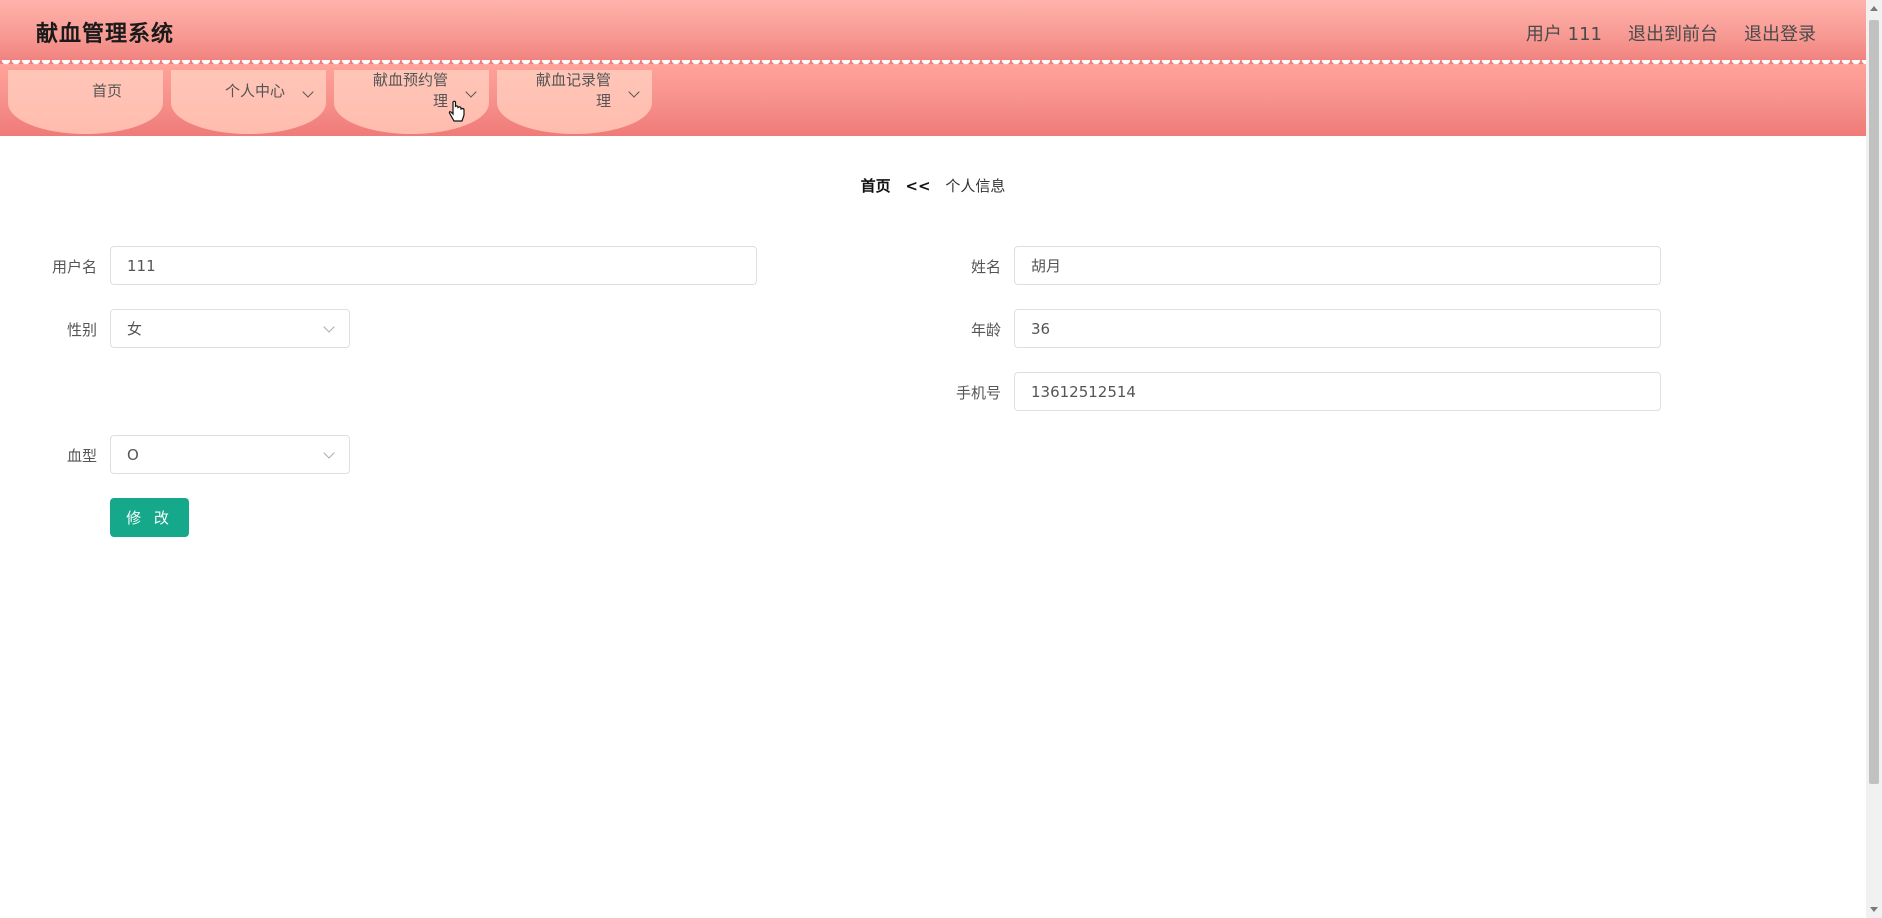  What do you see at coordinates (133, 454) in the screenshot?
I see `blood-type-value: O` at bounding box center [133, 454].